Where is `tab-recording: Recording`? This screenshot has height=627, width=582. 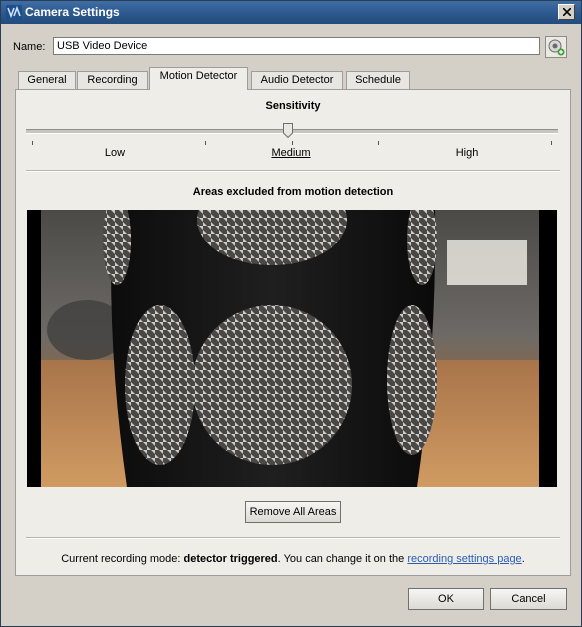 tab-recording: Recording is located at coordinates (112, 80).